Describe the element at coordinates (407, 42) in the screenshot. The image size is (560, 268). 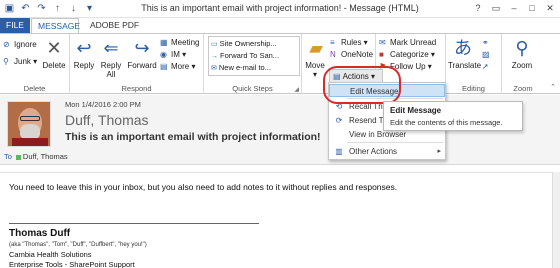
I see `mark-unread-button: ✉ Mark Unread` at that location.